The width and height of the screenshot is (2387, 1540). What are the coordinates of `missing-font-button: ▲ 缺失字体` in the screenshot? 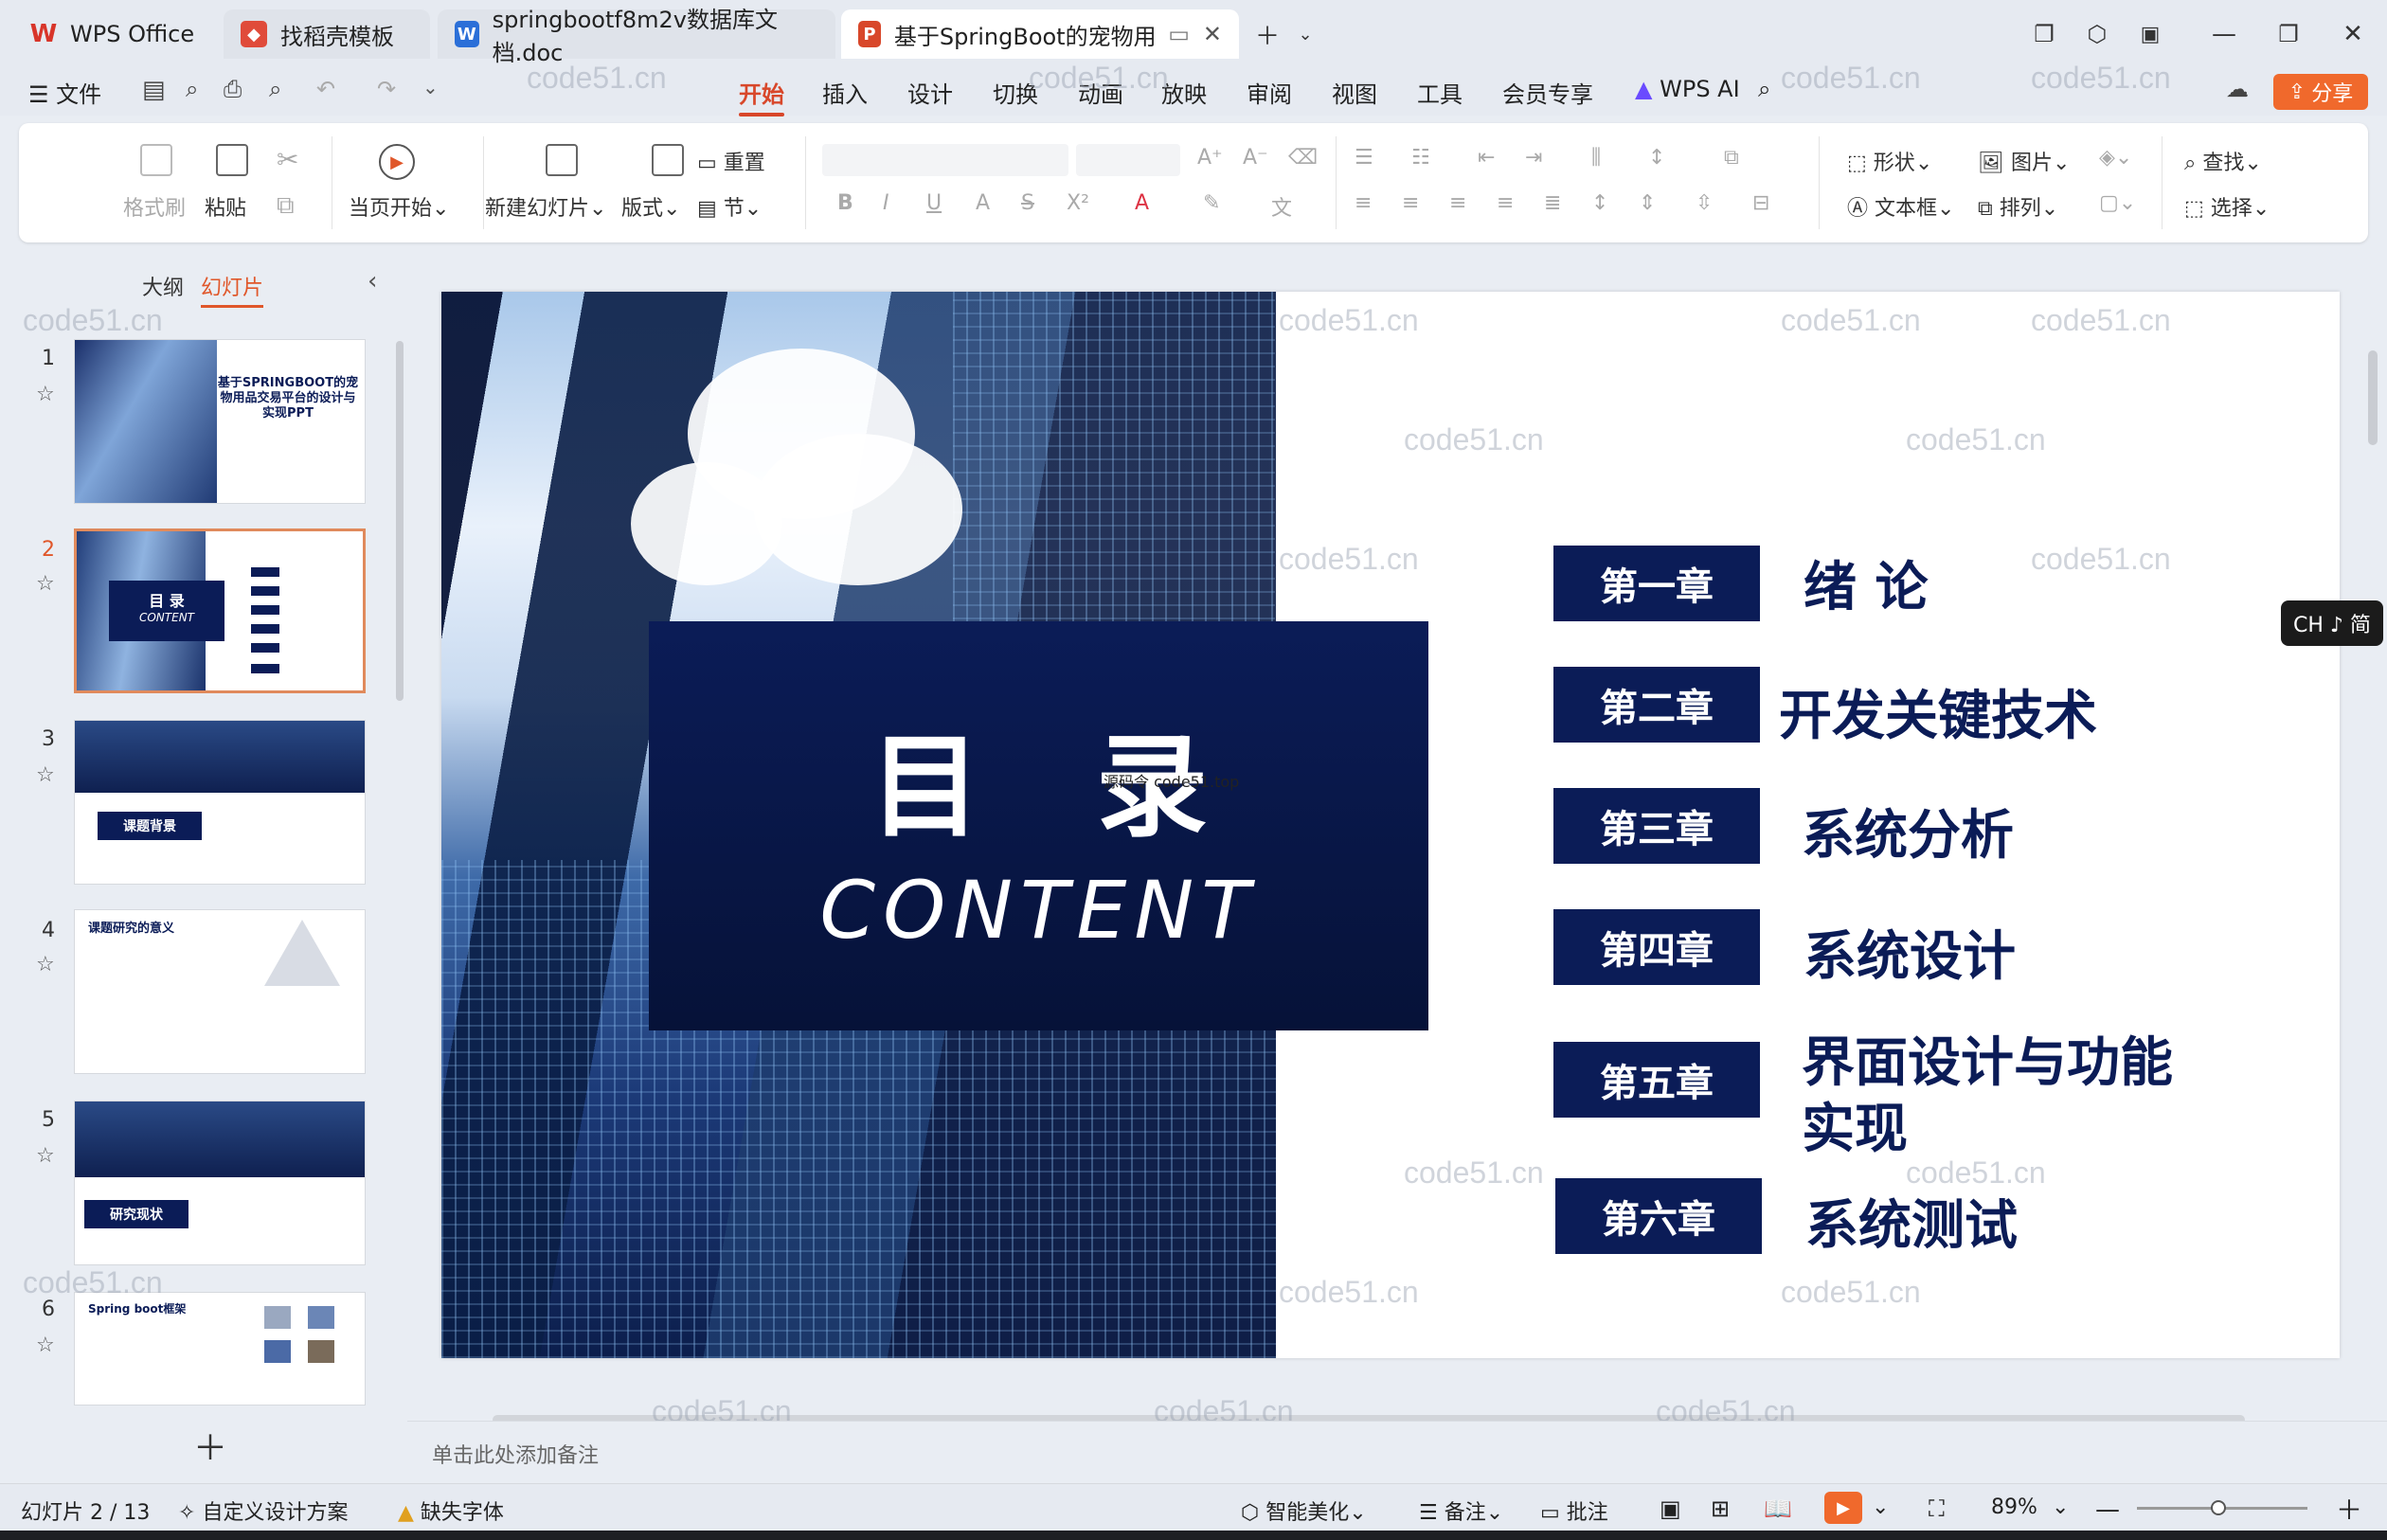 It's located at (451, 1511).